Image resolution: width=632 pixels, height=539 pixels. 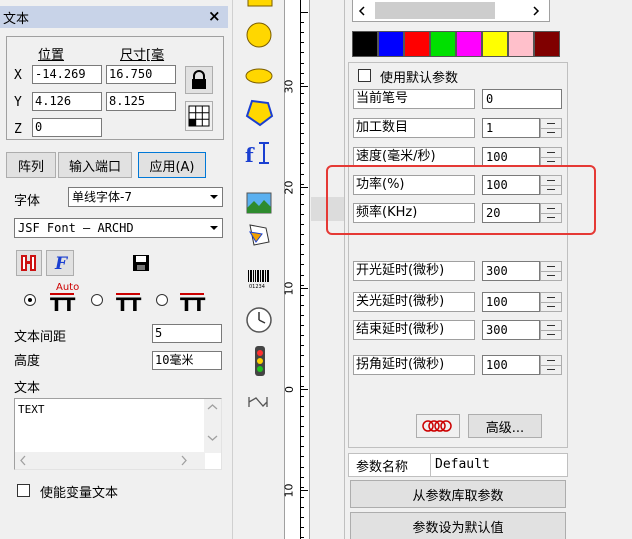 I want to click on text-content-label: 文本, so click(x=27, y=388).